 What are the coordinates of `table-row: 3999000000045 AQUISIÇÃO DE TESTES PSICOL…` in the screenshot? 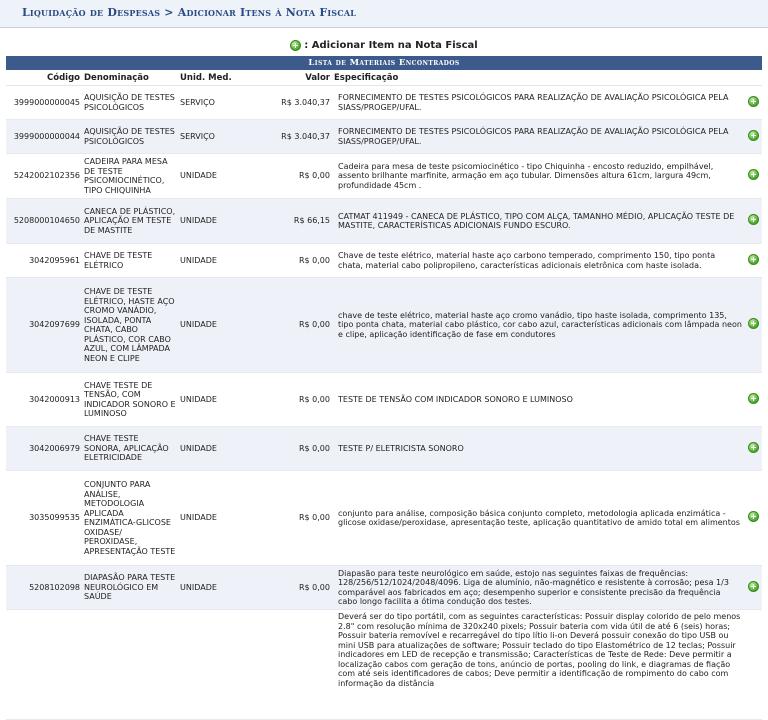 It's located at (384, 102).